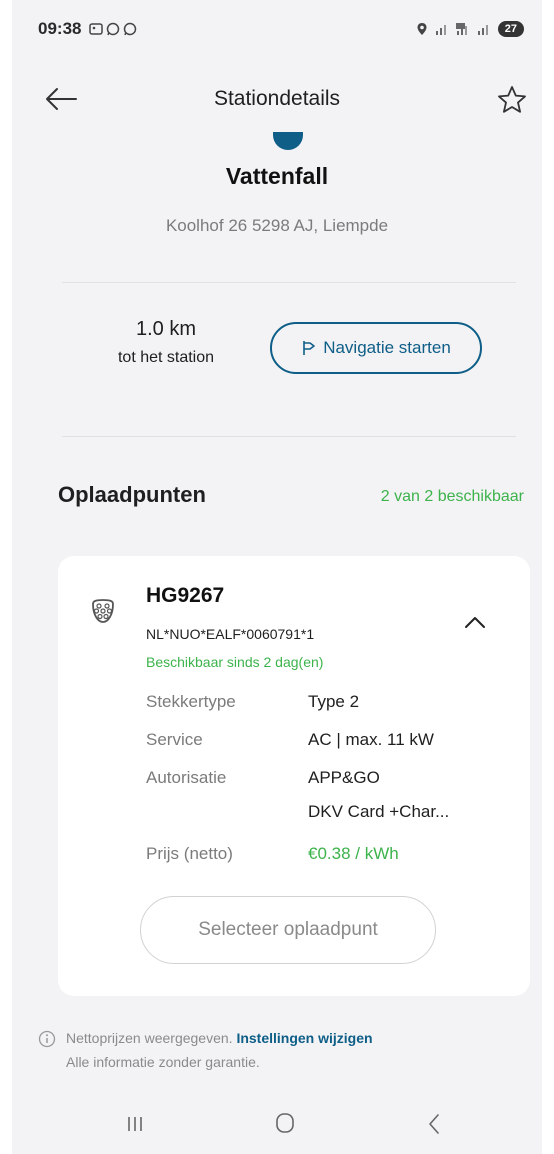 This screenshot has height=1154, width=554. Describe the element at coordinates (353, 853) in the screenshot. I see `detail-value-price: €0.38 / kWh` at that location.